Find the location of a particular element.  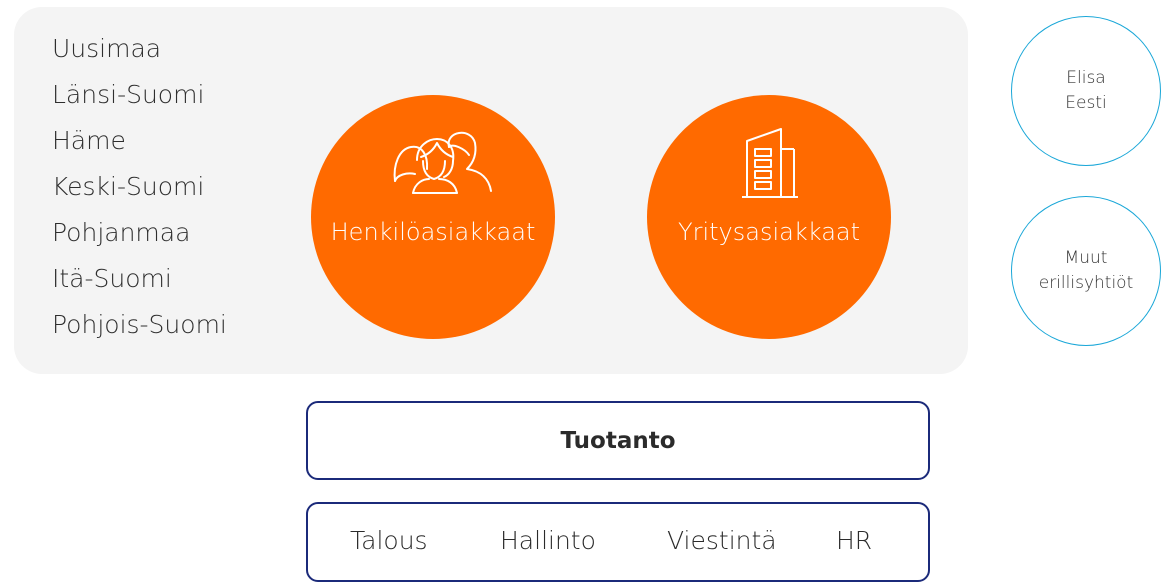

region-item: Häme is located at coordinates (89, 140).